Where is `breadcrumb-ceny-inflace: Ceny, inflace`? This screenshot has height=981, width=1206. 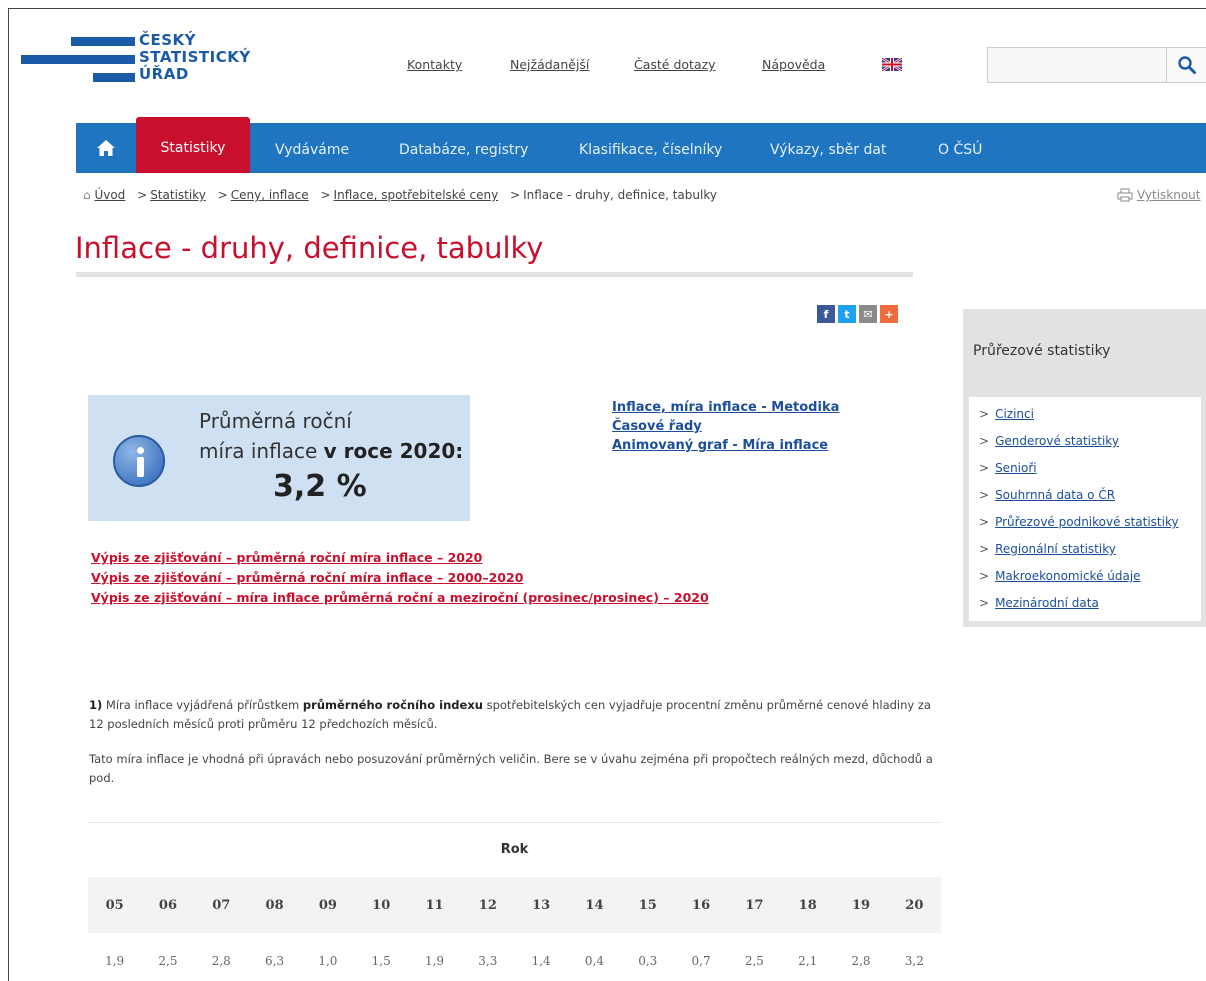 breadcrumb-ceny-inflace: Ceny, inflace is located at coordinates (270, 195).